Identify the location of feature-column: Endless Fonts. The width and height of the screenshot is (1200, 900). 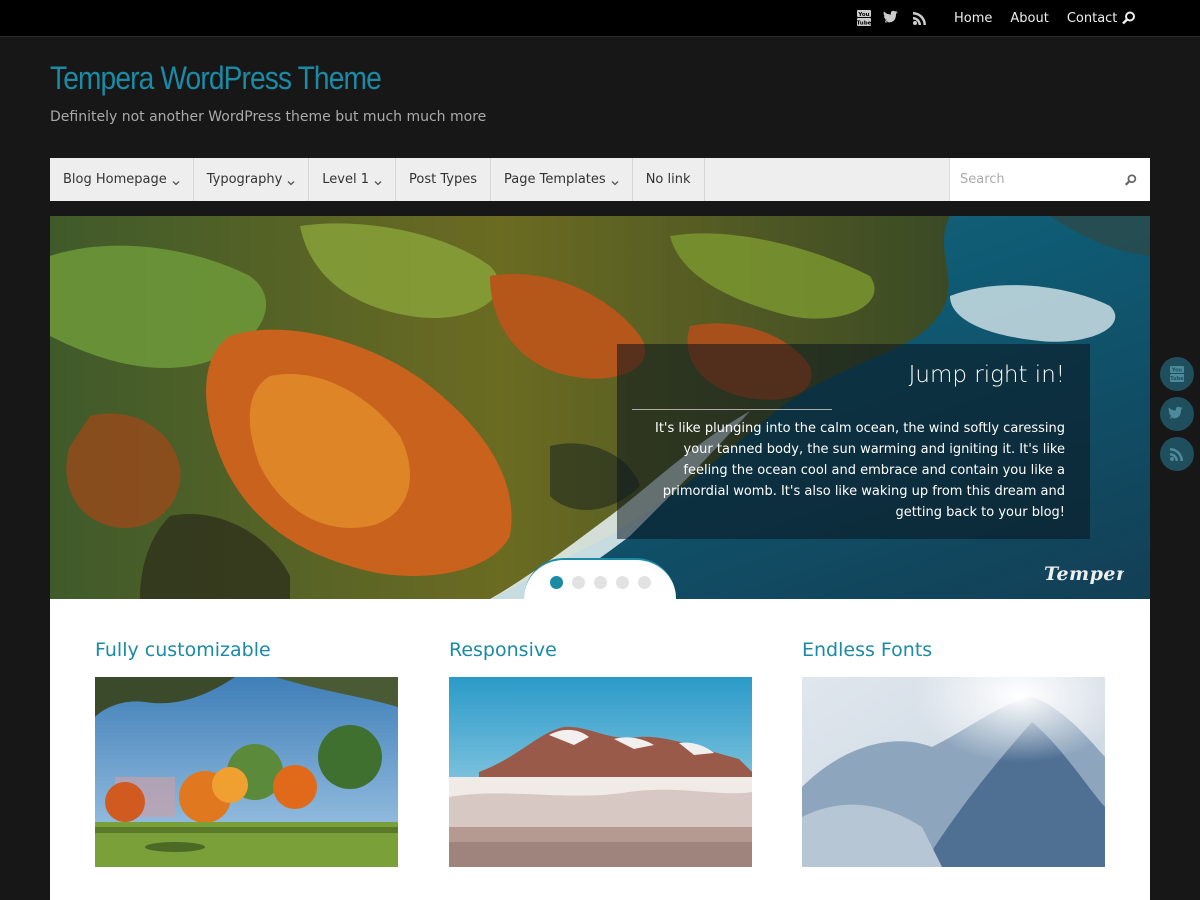
(953, 753).